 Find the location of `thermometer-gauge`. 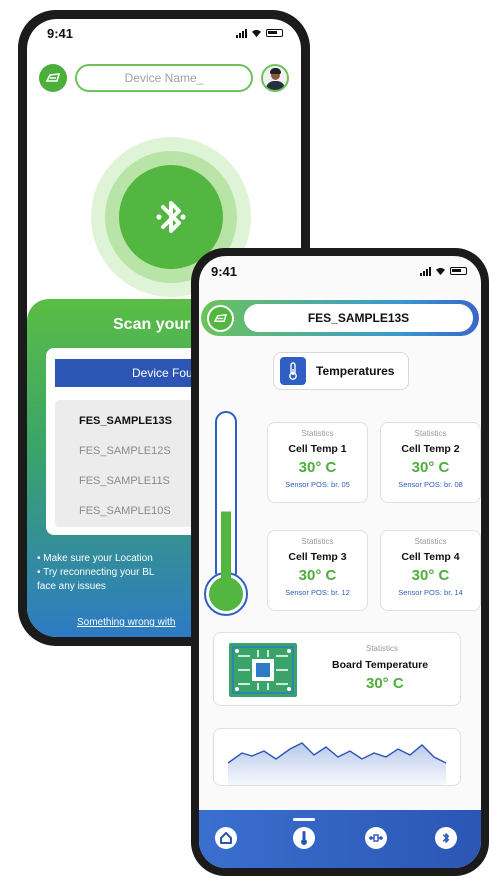

thermometer-gauge is located at coordinates (226, 513).